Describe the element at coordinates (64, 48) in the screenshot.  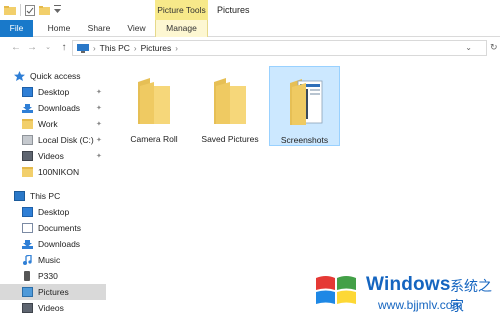
I see `up-arrow-icon: ↑` at that location.